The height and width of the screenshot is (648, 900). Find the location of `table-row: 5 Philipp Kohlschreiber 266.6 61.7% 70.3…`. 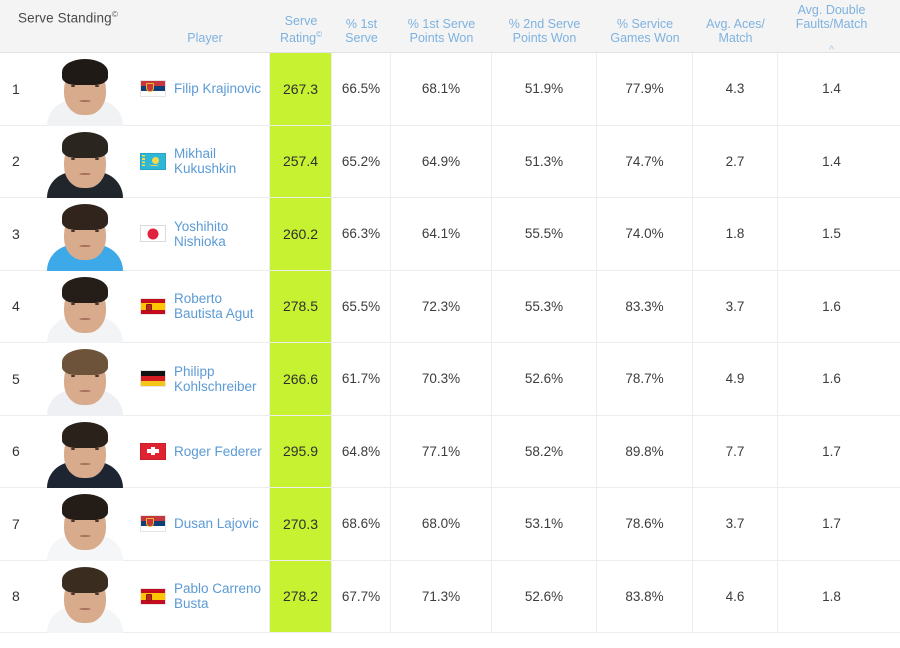

table-row: 5 Philipp Kohlschreiber 266.6 61.7% 70.3… is located at coordinates (450, 379).